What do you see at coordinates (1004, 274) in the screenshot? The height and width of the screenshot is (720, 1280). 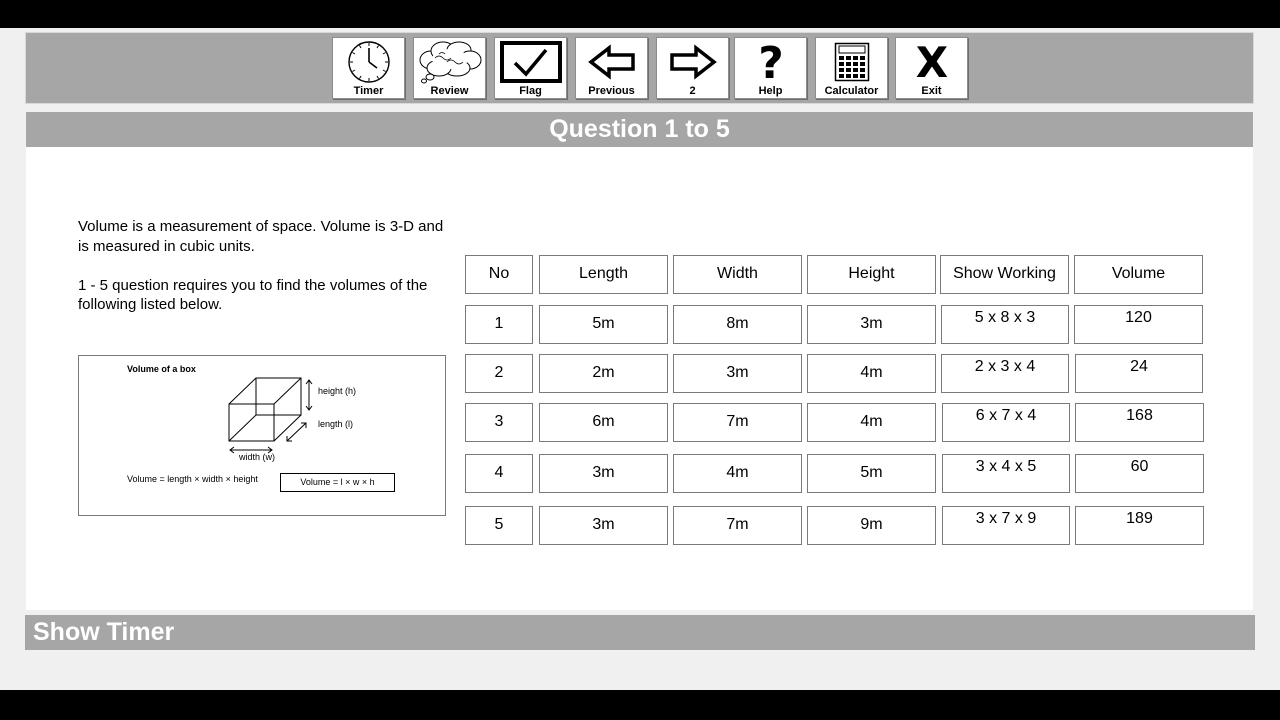 I see `header-show-working: Show Working` at bounding box center [1004, 274].